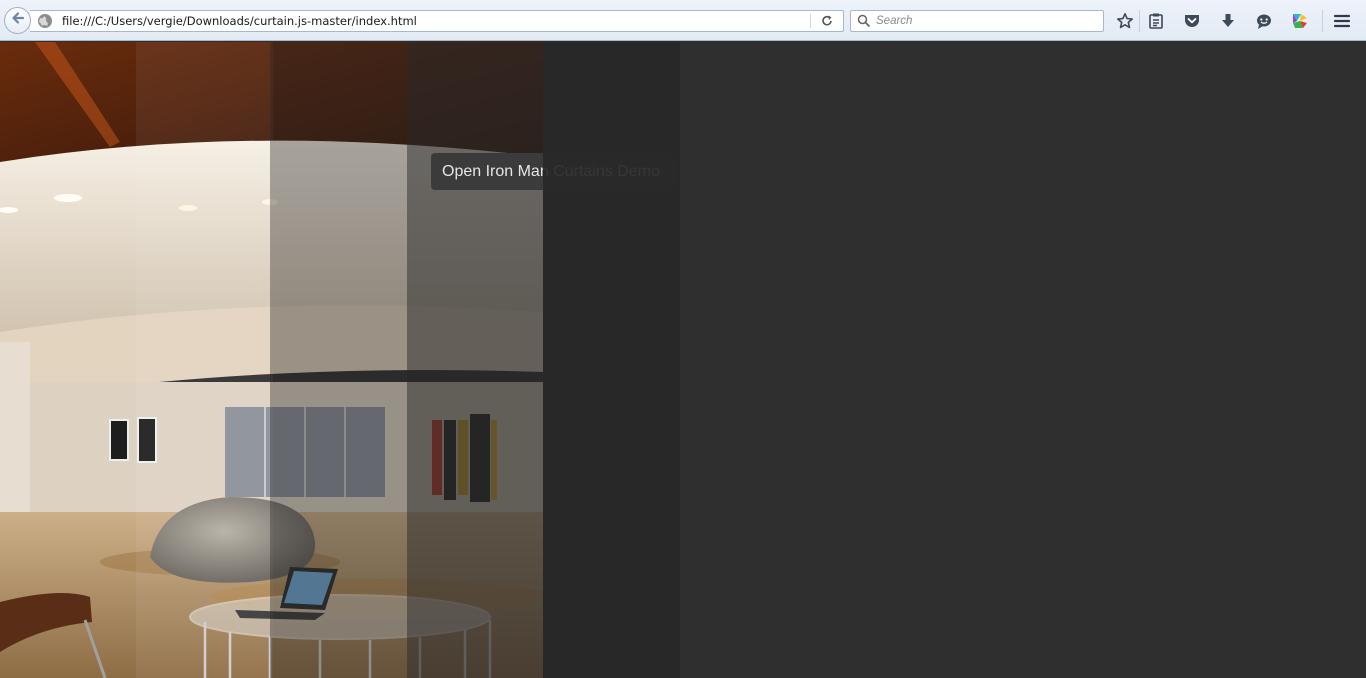 The width and height of the screenshot is (1366, 678). I want to click on back-button, so click(17, 20).